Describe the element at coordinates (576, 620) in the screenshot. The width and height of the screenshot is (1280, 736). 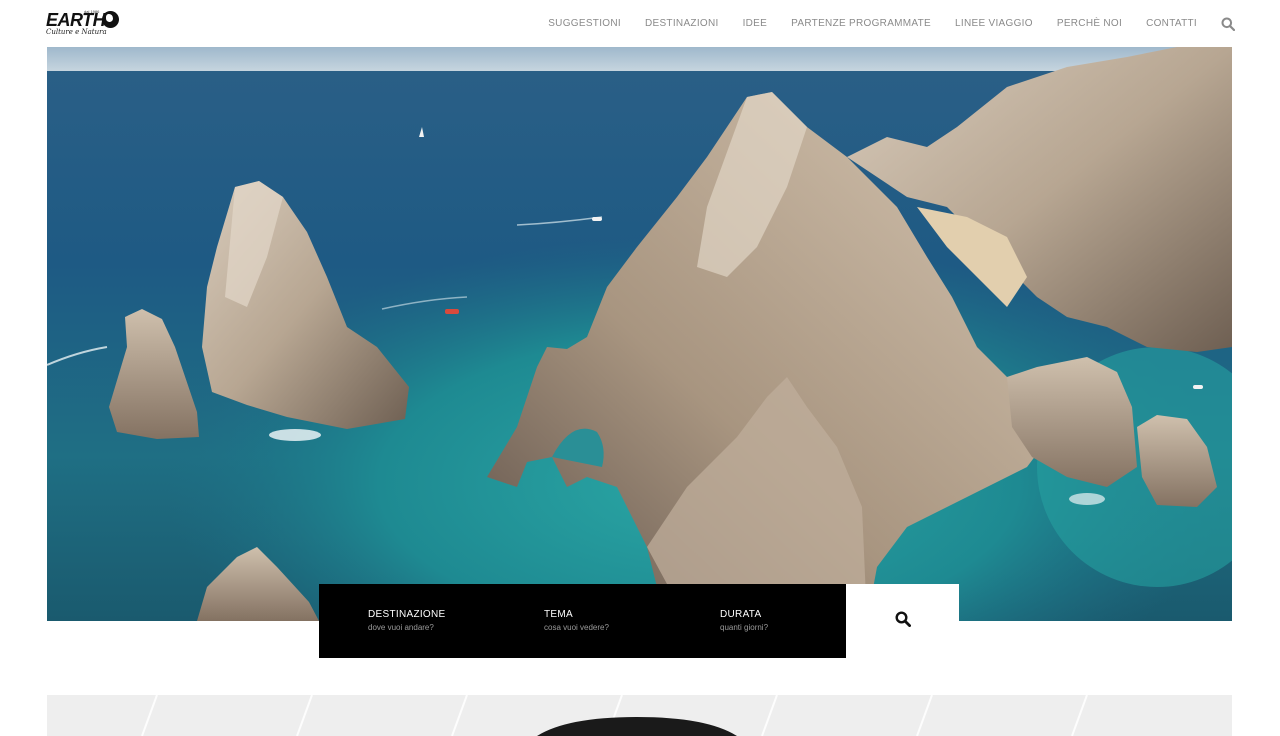
I see `theme-field: TEMA cosa vuoi vedere?` at that location.